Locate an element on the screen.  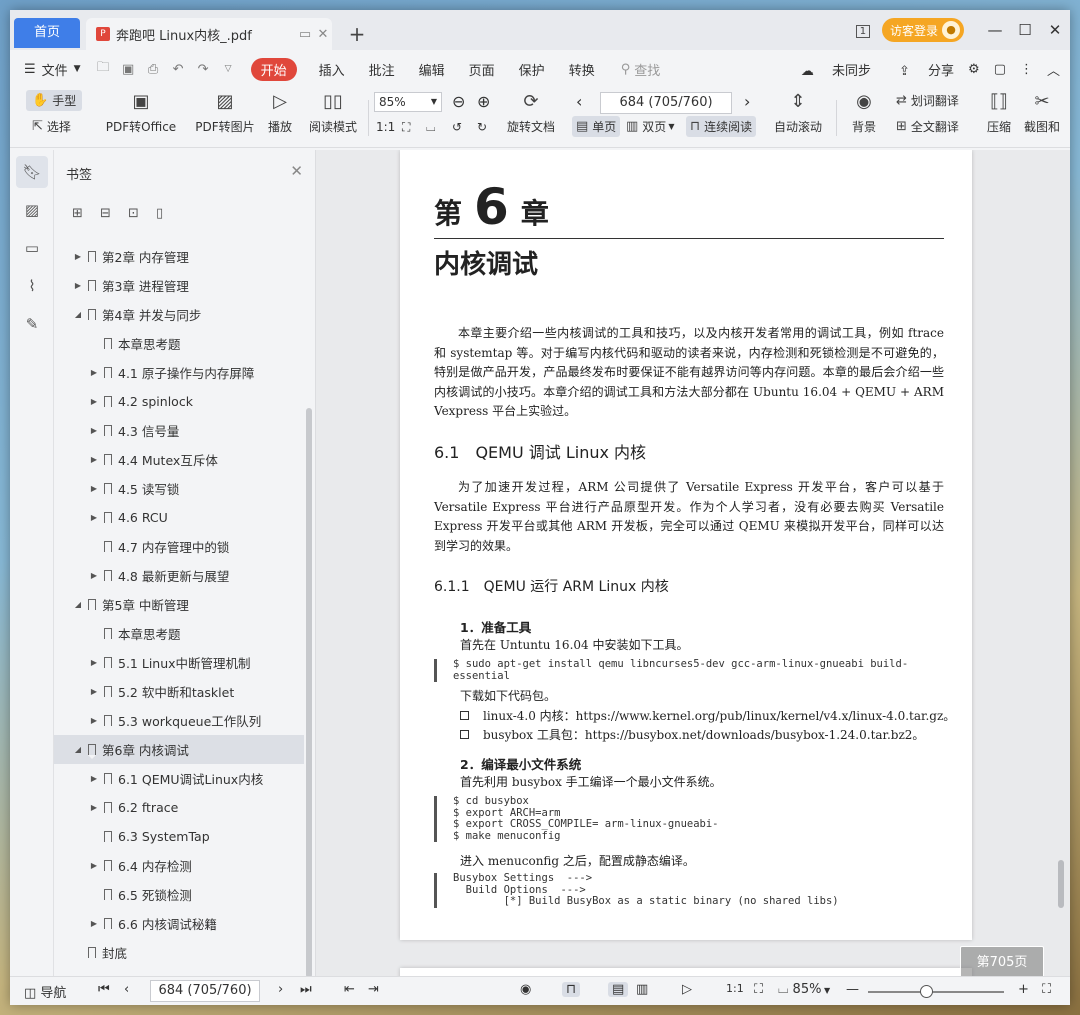
status-page-input: 684 (705/760) is located at coordinates (205, 991).